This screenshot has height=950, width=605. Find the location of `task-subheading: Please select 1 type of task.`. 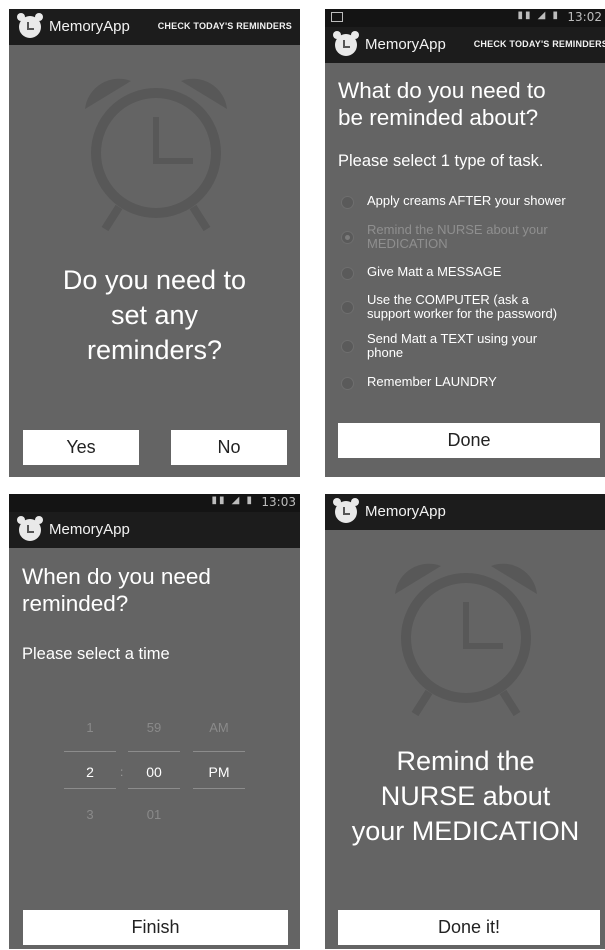

task-subheading: Please select 1 type of task. is located at coordinates (441, 161).